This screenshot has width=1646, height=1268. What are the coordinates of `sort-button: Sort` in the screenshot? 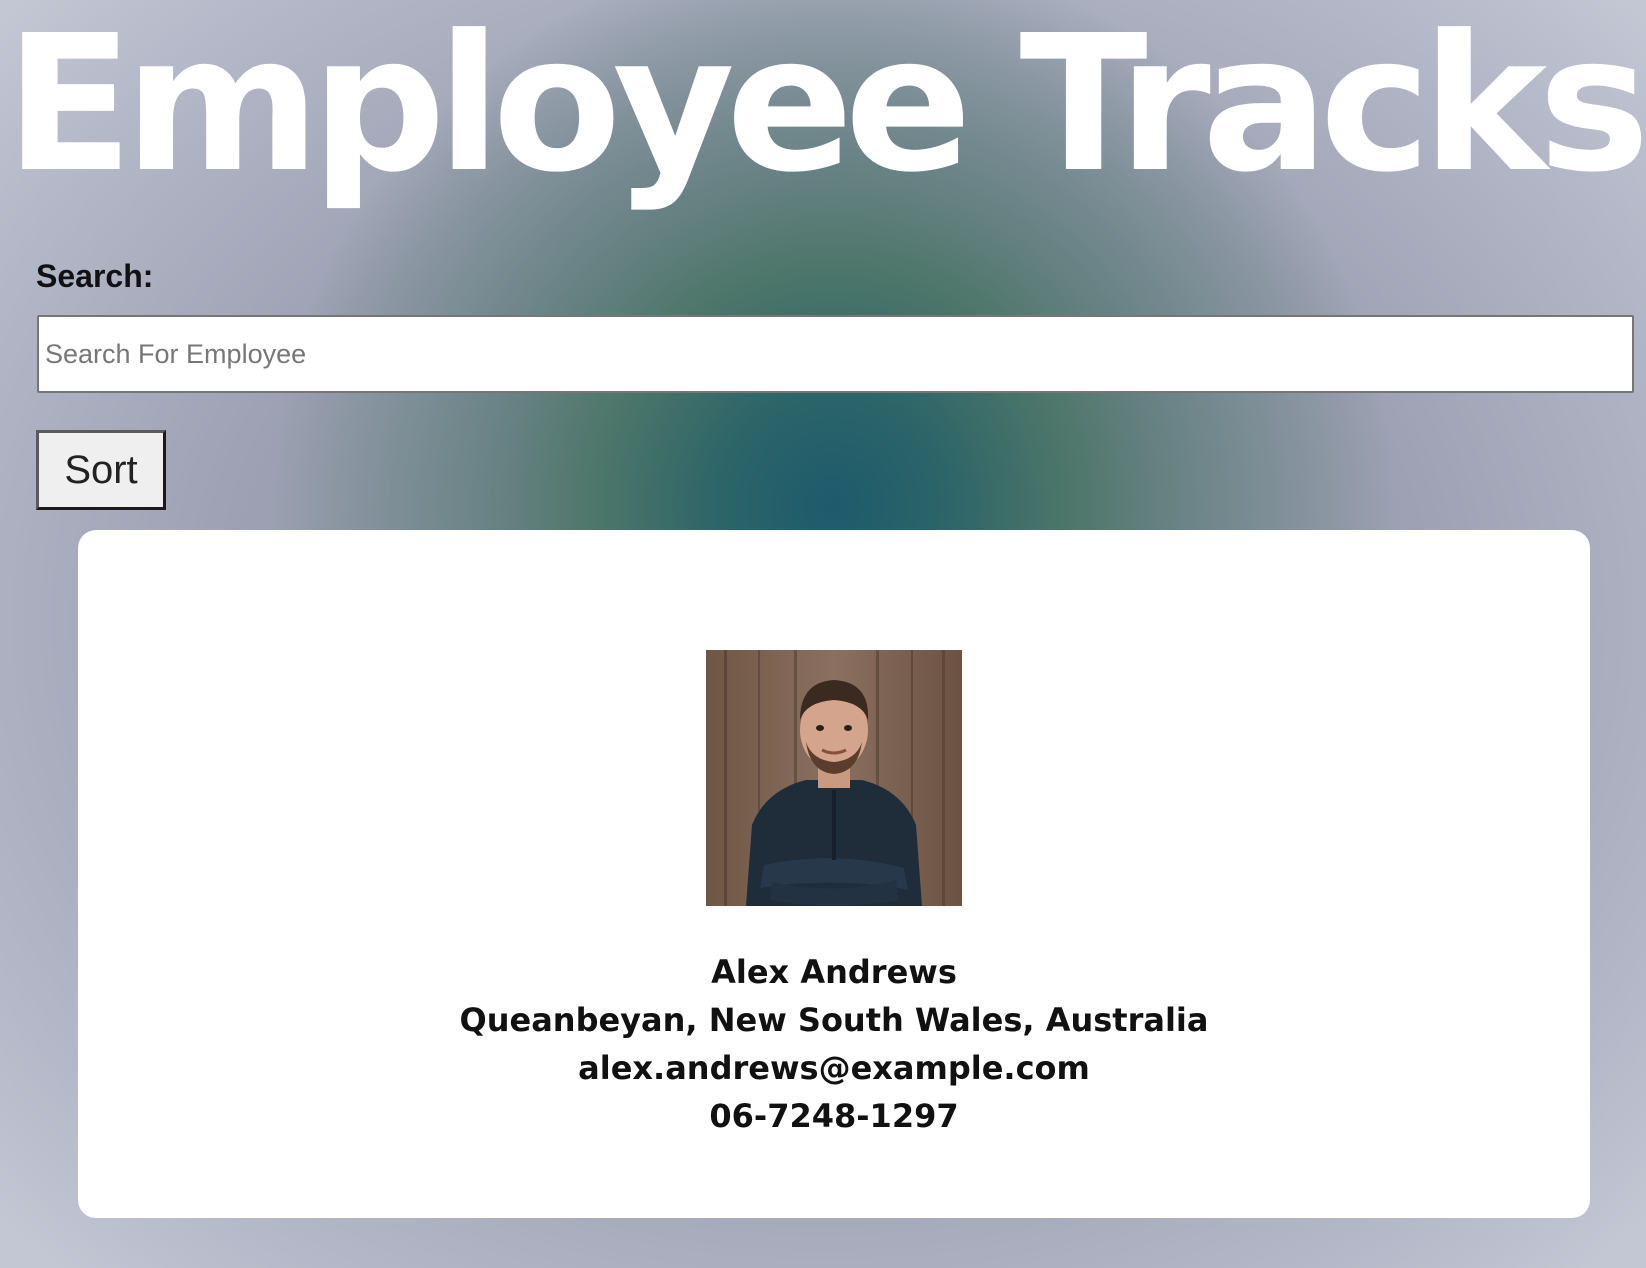 It's located at (101, 470).